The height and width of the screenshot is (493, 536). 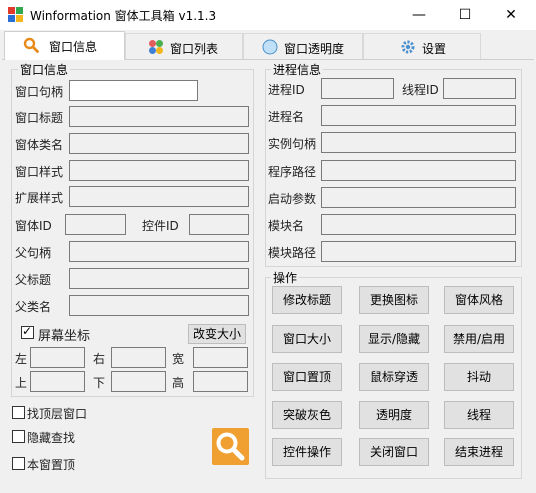 What do you see at coordinates (39, 118) in the screenshot?
I see `window-title-label: 窗口标题` at bounding box center [39, 118].